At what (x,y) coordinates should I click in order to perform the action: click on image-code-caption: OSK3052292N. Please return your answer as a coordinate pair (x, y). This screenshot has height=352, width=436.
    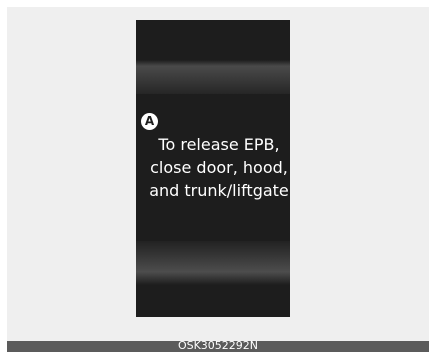
    Looking at the image, I should click on (218, 345).